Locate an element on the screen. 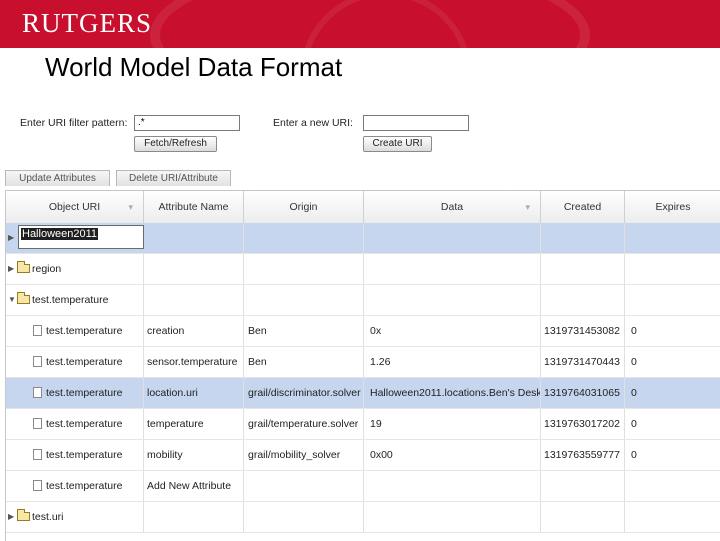 This screenshot has height=541, width=720. new-uri-input is located at coordinates (416, 123).